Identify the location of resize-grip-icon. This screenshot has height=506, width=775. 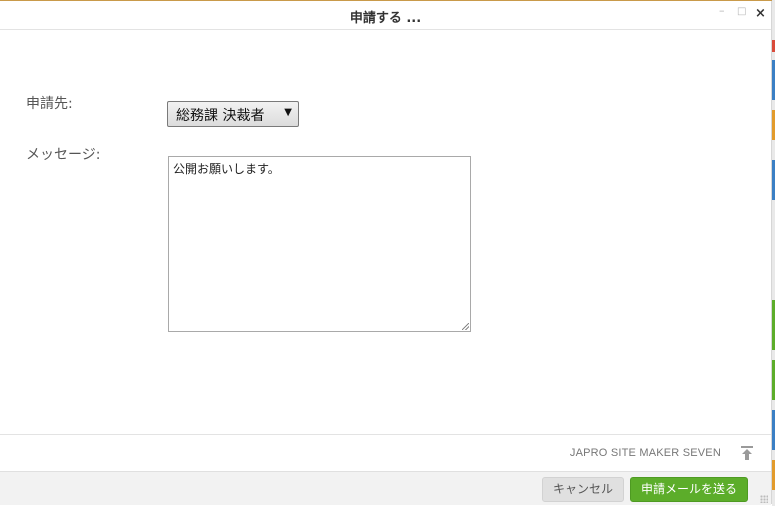
(465, 326).